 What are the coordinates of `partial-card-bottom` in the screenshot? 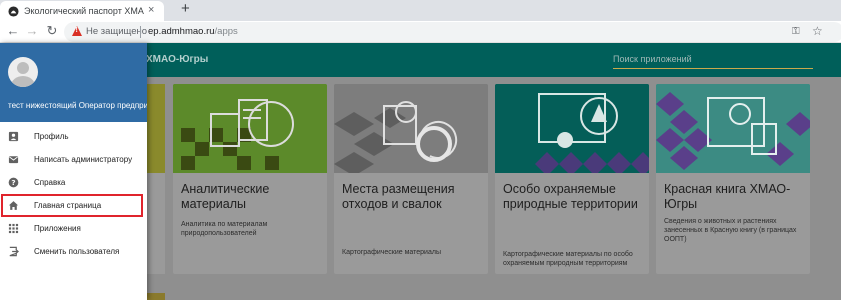 It's located at (156, 296).